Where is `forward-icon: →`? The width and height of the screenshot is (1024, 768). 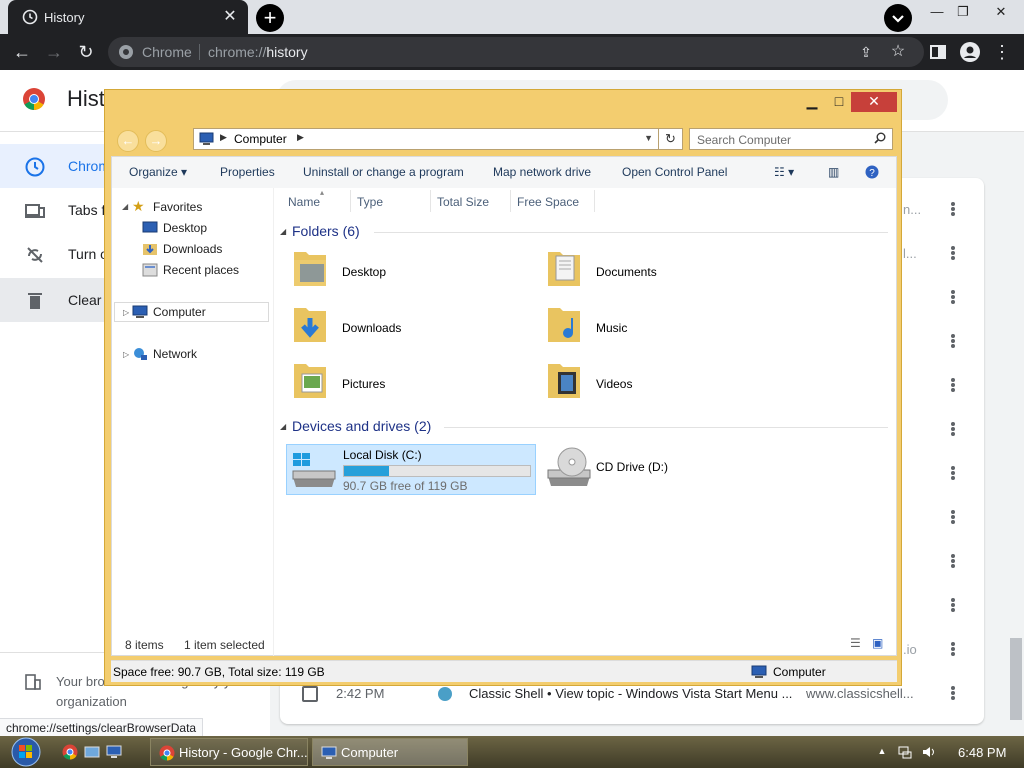
forward-icon: → is located at coordinates (54, 52).